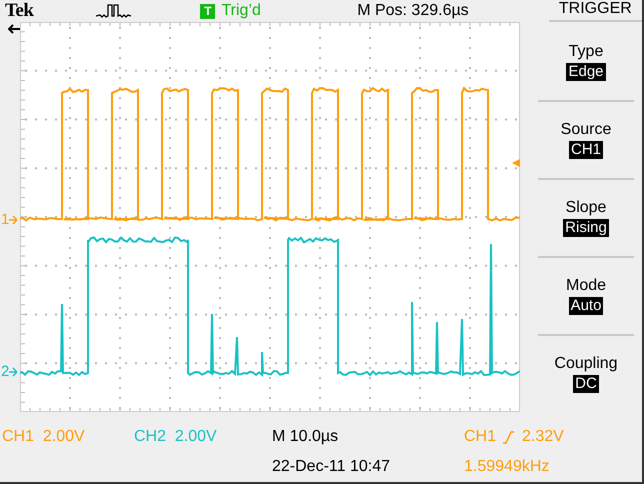  I want to click on menu-value: Rising, so click(586, 228).